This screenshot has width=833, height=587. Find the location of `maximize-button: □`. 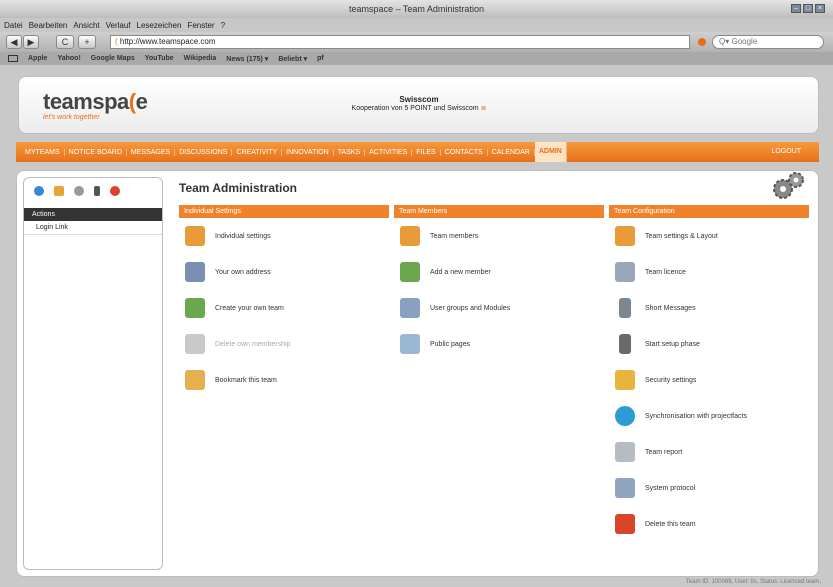

maximize-button: □ is located at coordinates (808, 8).